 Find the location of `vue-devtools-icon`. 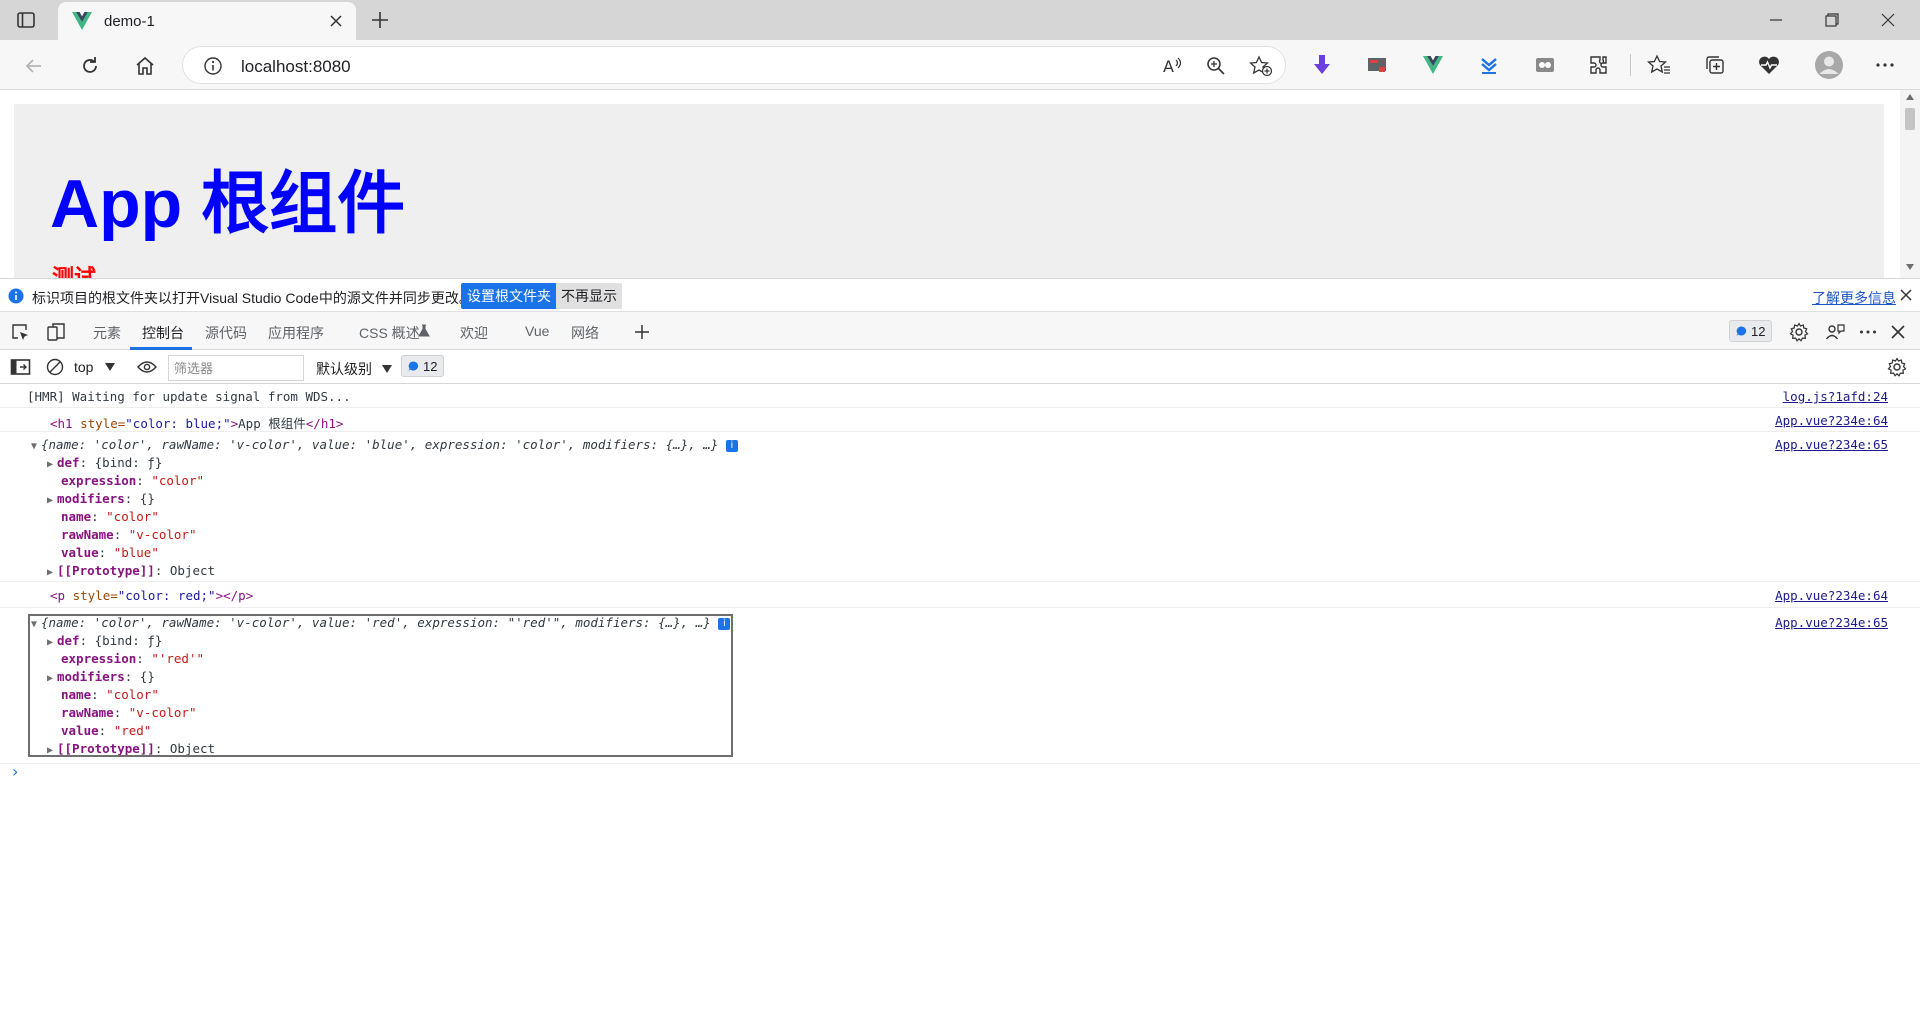

vue-devtools-icon is located at coordinates (1433, 65).